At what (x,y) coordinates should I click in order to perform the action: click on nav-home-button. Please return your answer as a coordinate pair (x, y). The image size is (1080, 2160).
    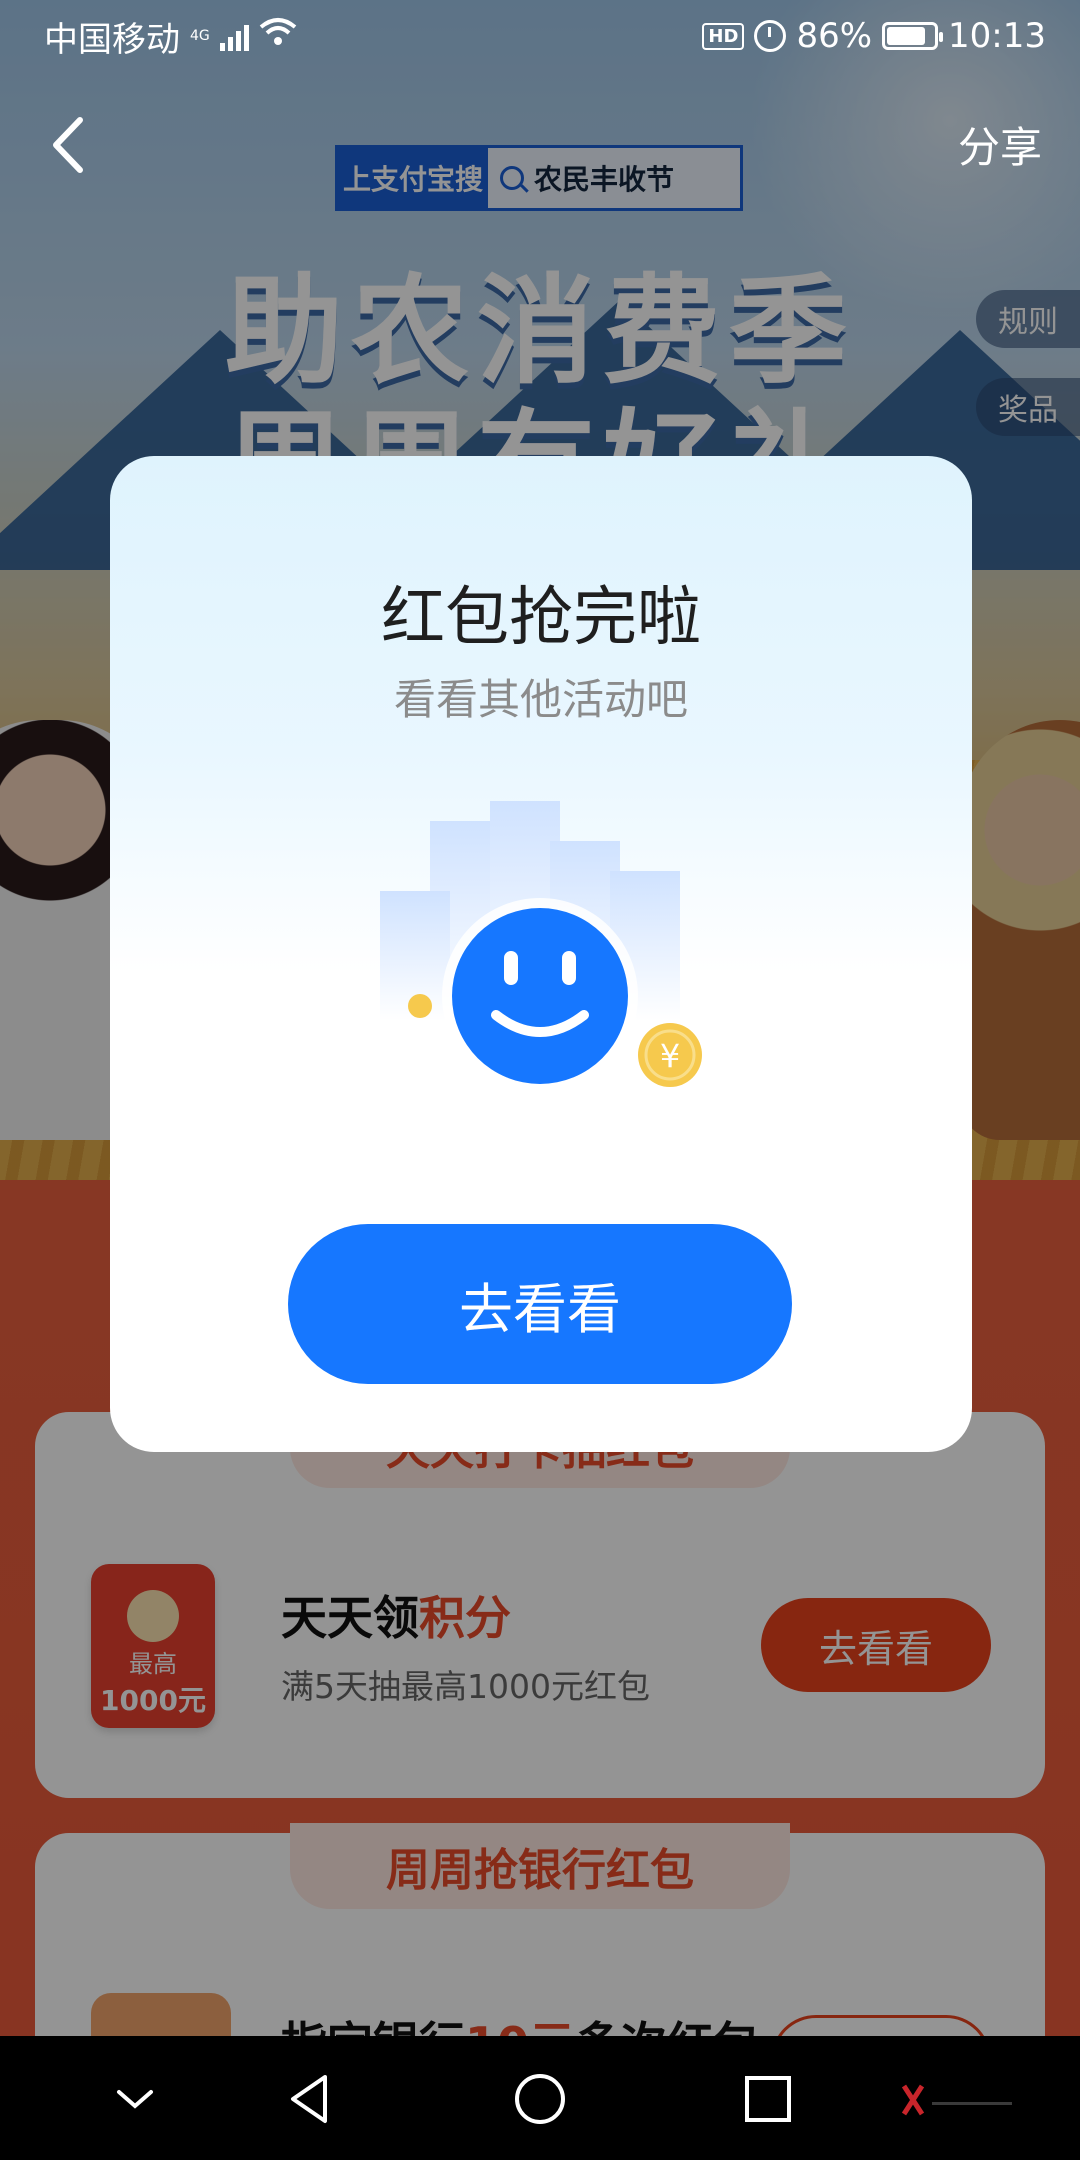
    Looking at the image, I should click on (540, 2099).